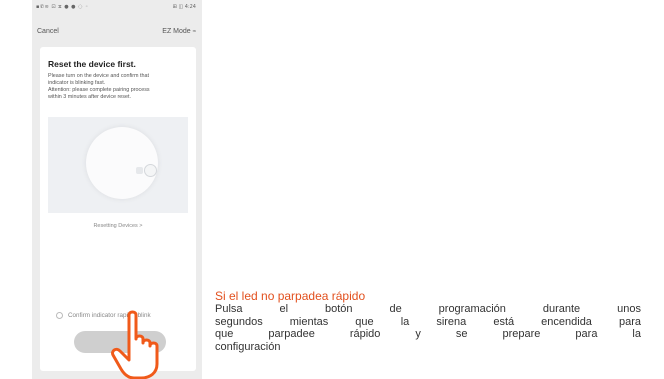  What do you see at coordinates (117, 33) in the screenshot?
I see `nav-bar: Cancel EZ Mode ≈` at bounding box center [117, 33].